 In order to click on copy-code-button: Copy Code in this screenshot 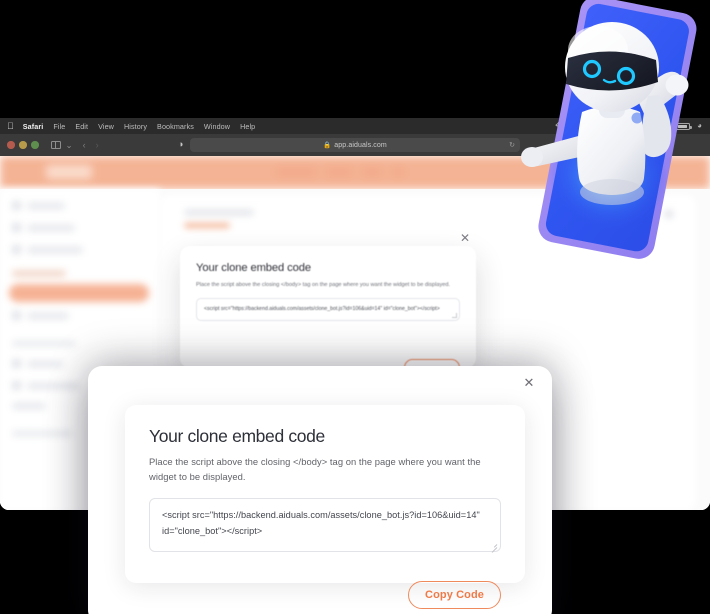, I will do `click(454, 595)`.